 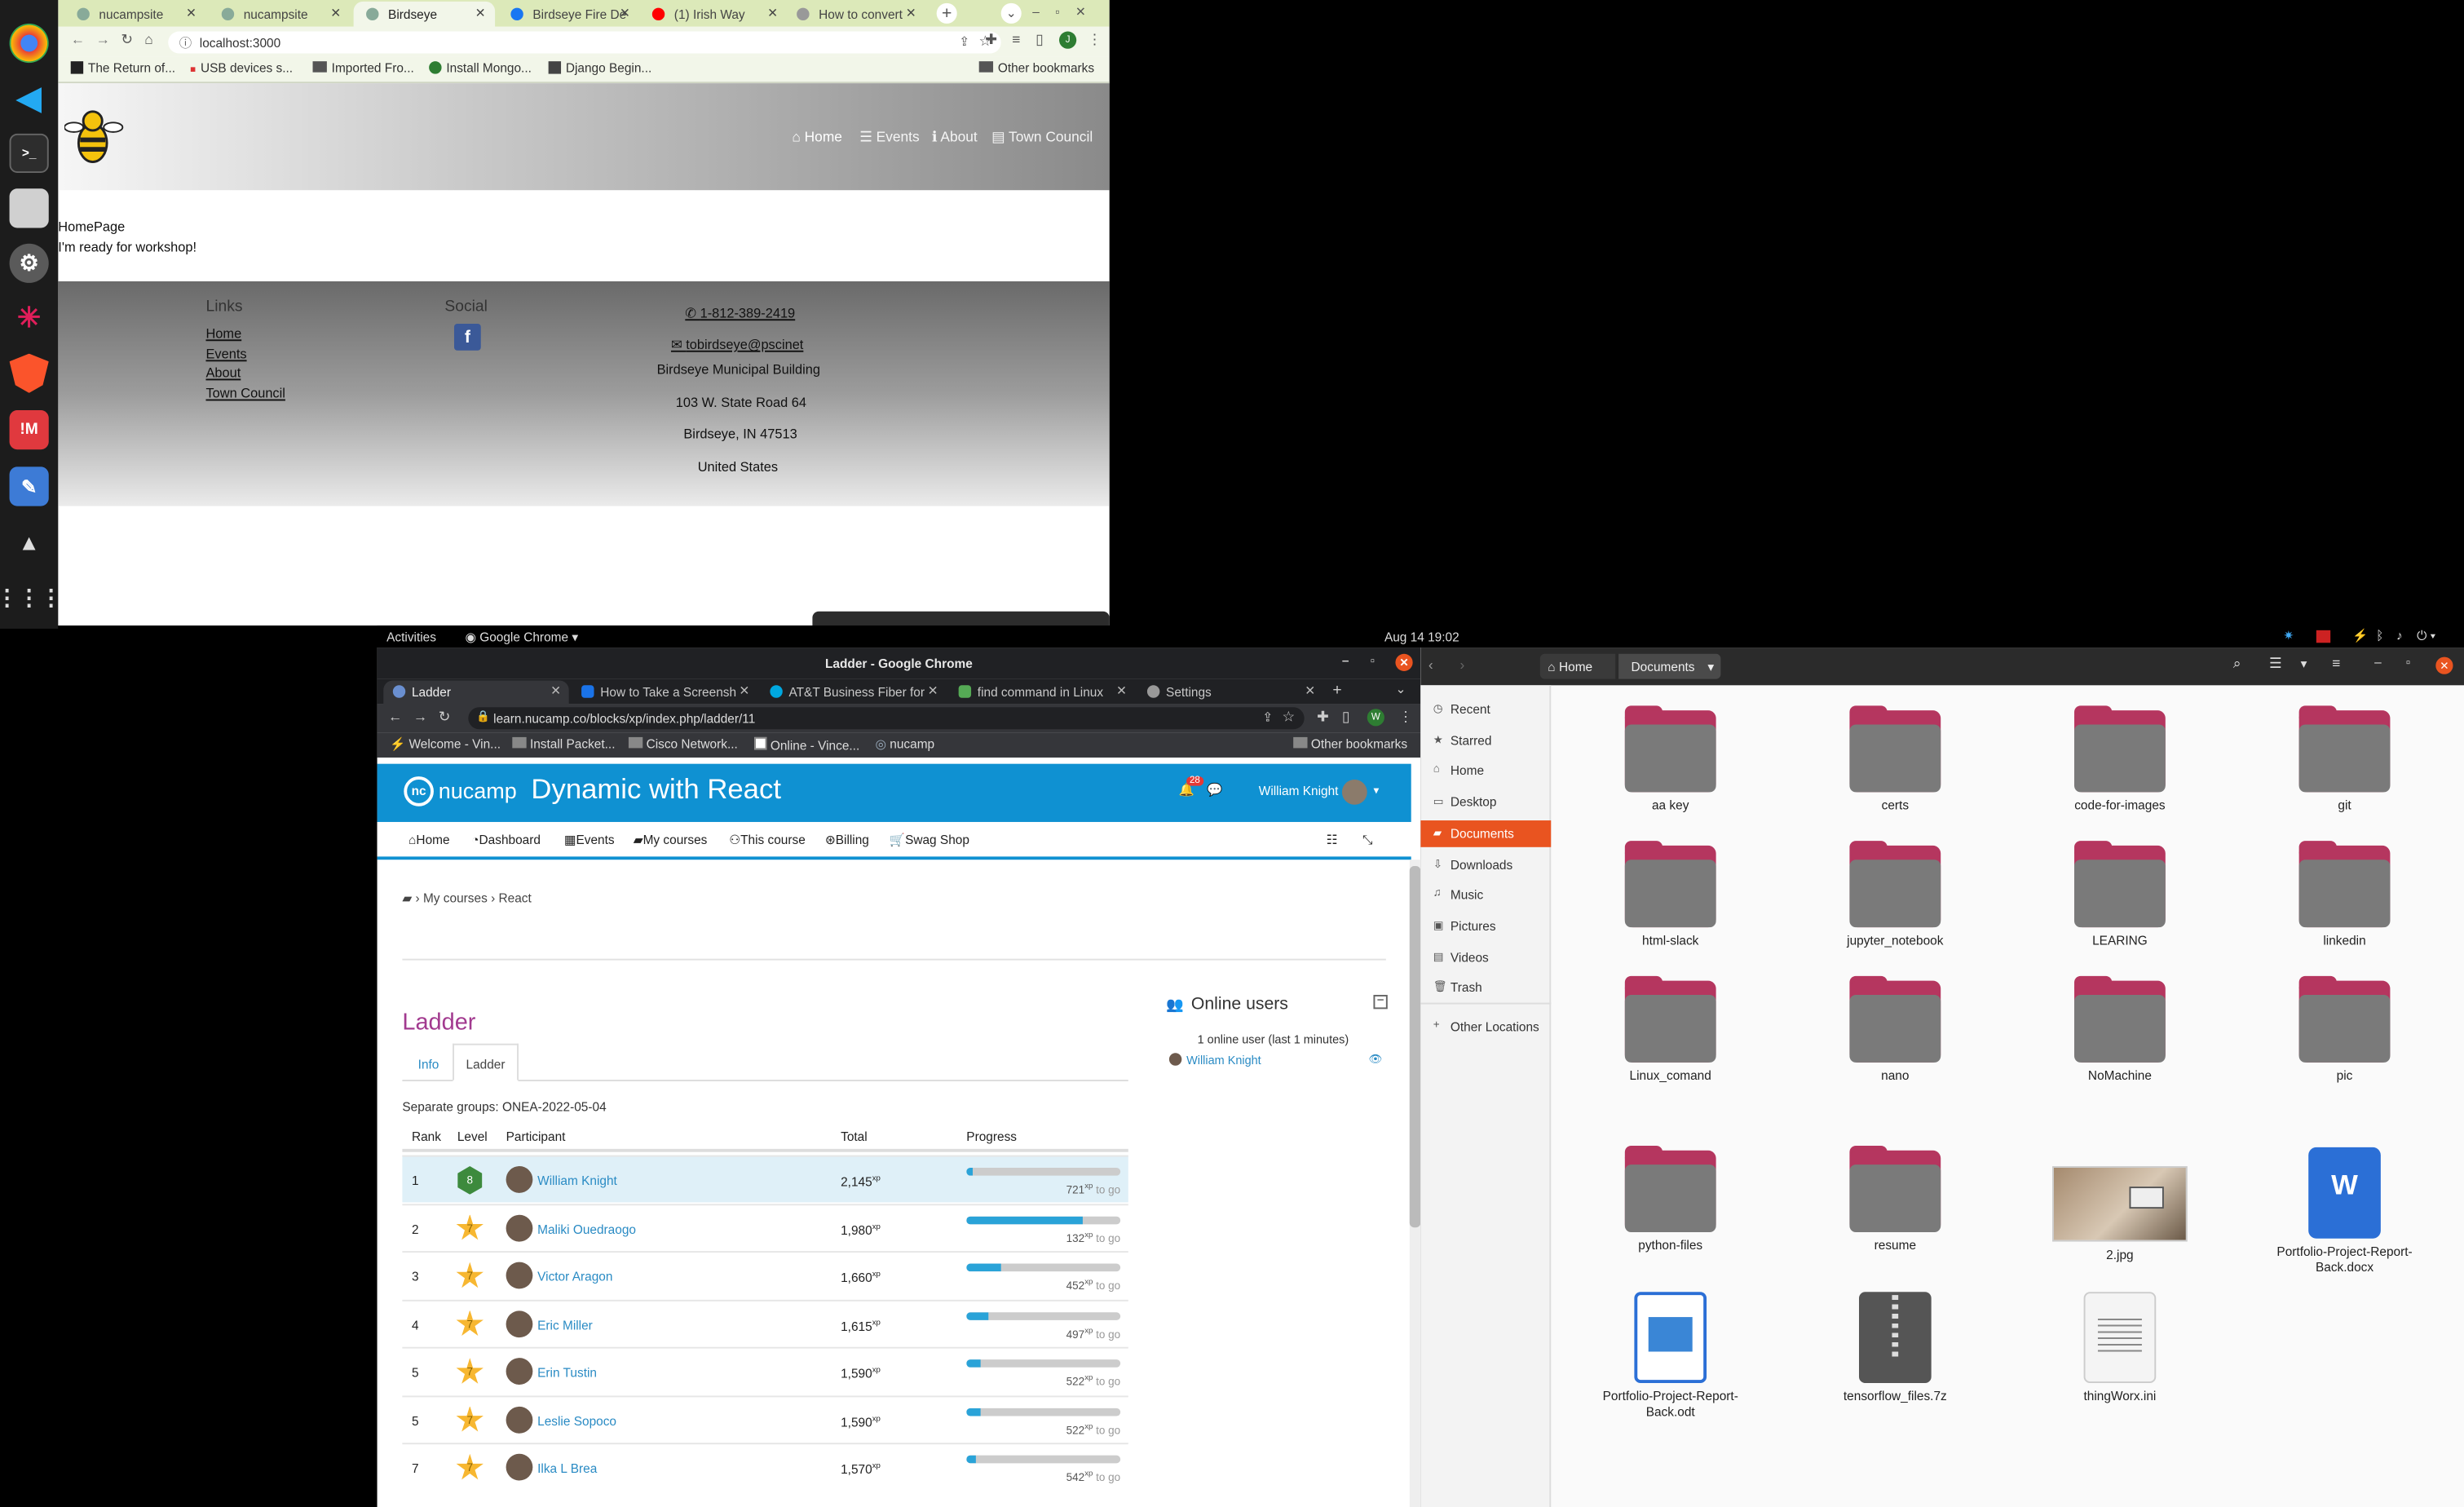 What do you see at coordinates (1011, 13) in the screenshot?
I see `tab-search-icon: ⌄` at bounding box center [1011, 13].